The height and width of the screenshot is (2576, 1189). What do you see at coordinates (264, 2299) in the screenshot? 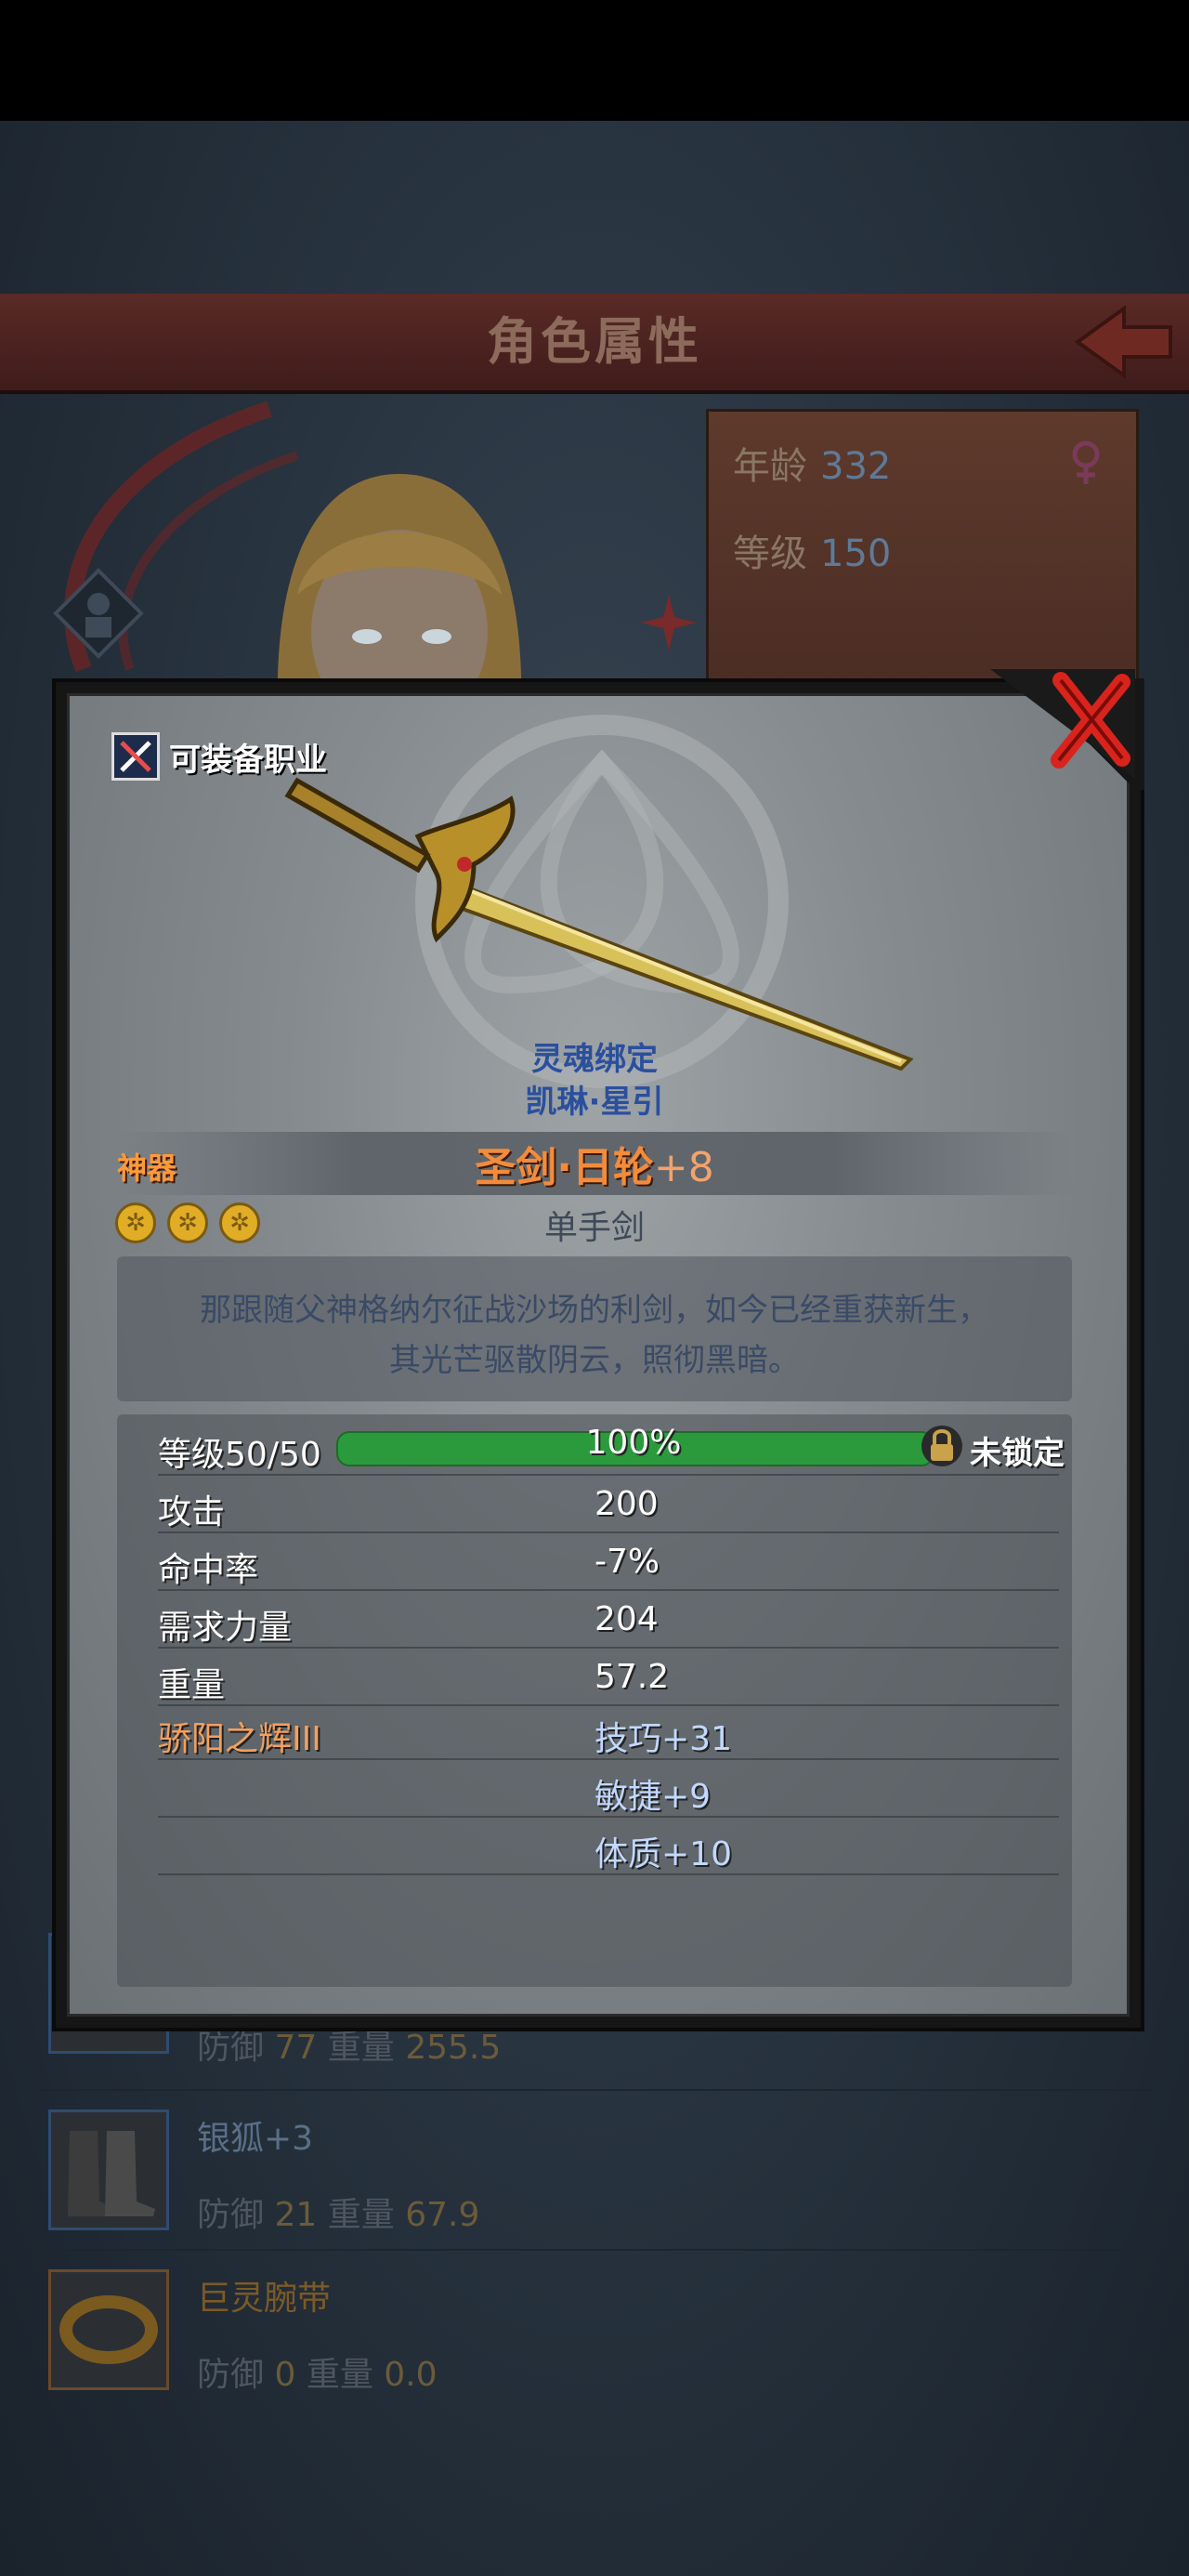
I see `list-item-name: 巨灵腕带` at bounding box center [264, 2299].